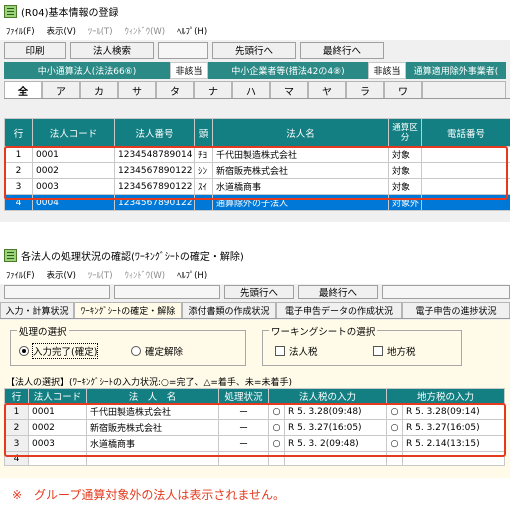  What do you see at coordinates (405, 154) in the screenshot?
I see `cell-kubun: 対象` at bounding box center [405, 154].